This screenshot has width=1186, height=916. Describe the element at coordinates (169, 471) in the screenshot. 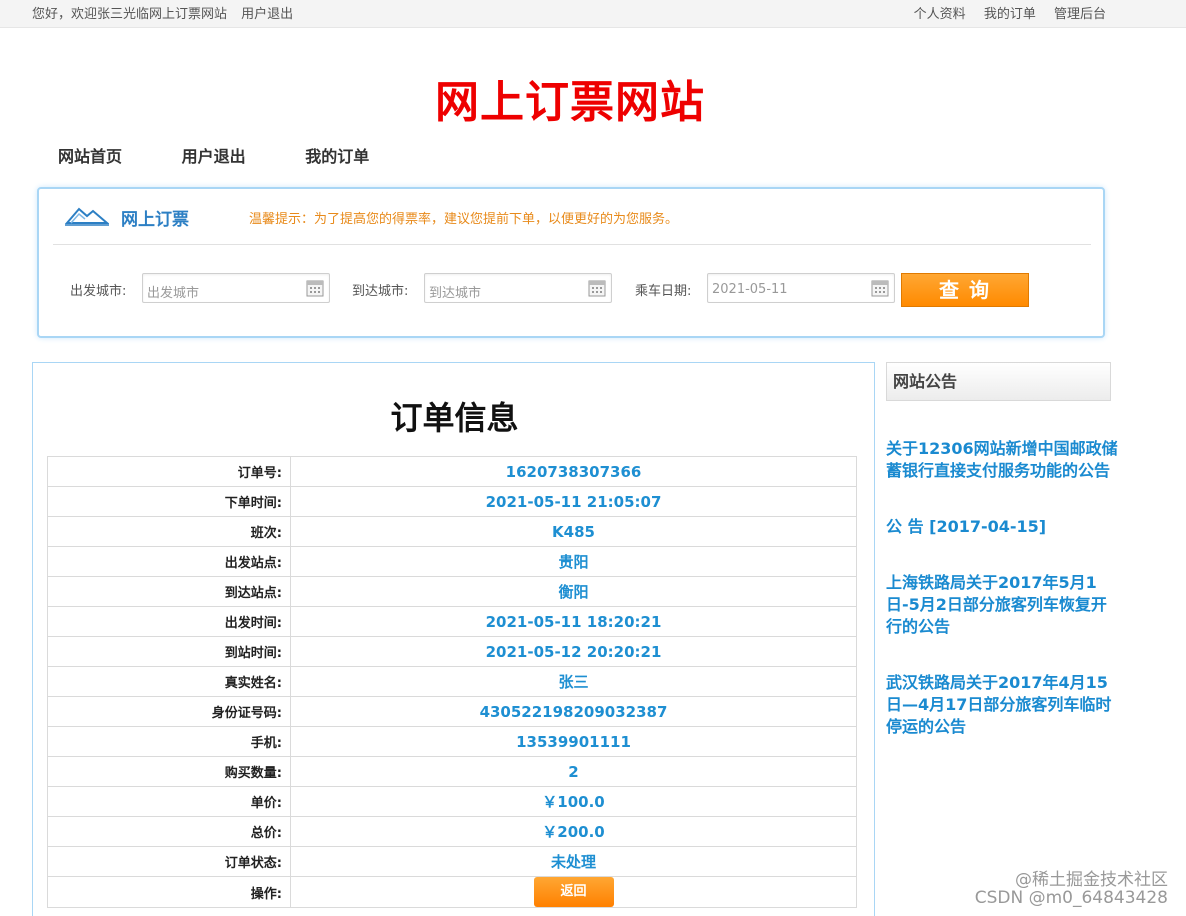

I see `order-row-label: 订单号:` at that location.